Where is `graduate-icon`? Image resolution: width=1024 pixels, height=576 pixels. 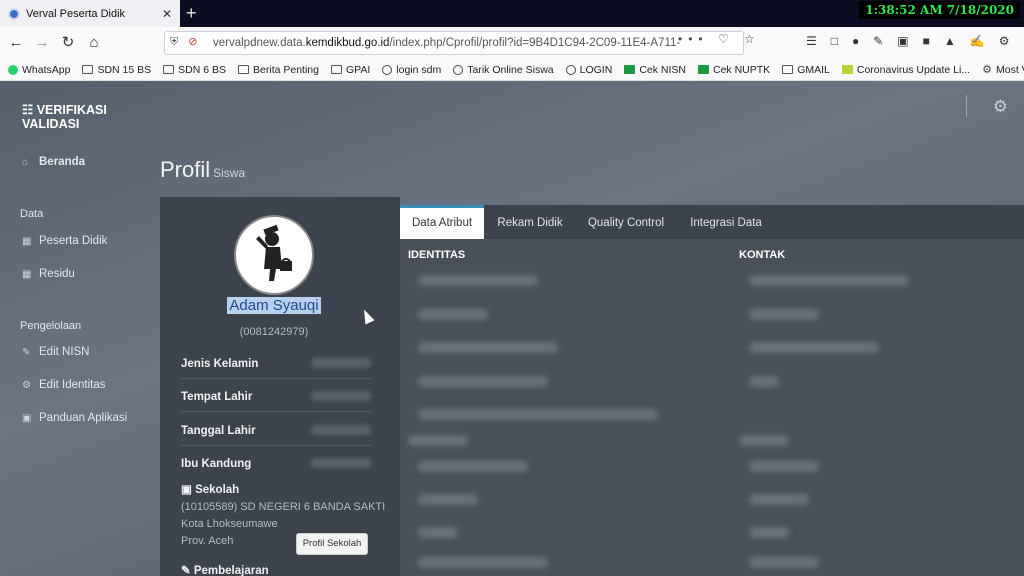 graduate-icon is located at coordinates (274, 252).